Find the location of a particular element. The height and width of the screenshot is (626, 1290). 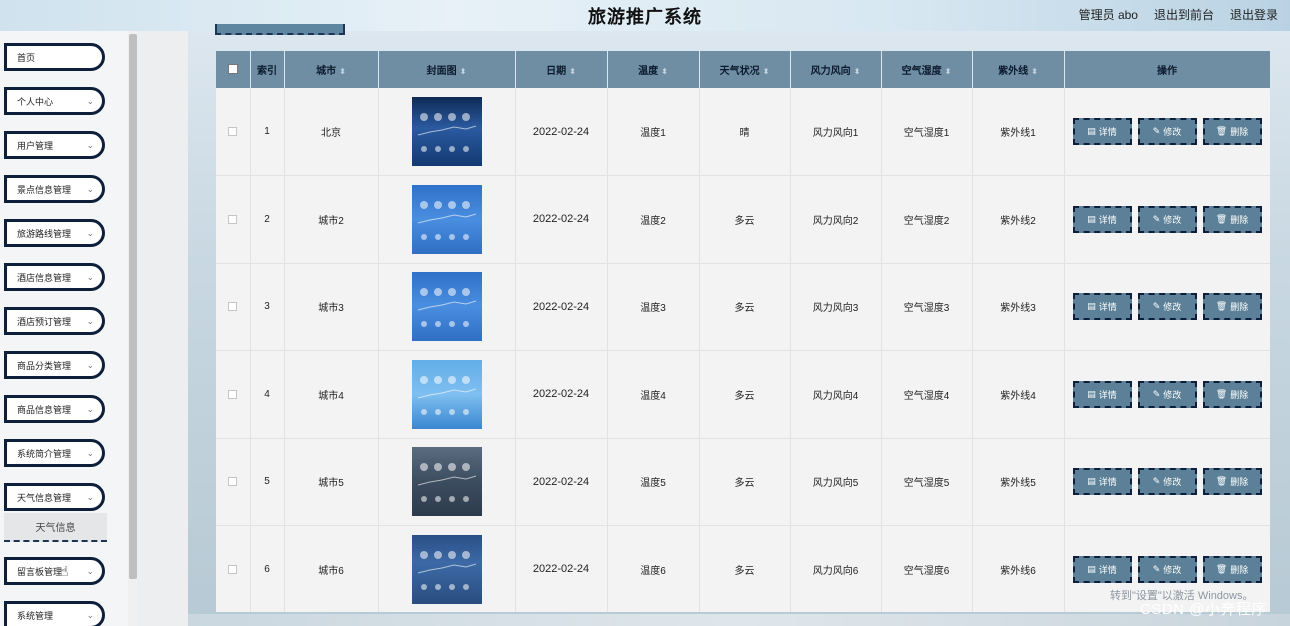

col-cover: 封面图 ⬍ is located at coordinates (447, 69).